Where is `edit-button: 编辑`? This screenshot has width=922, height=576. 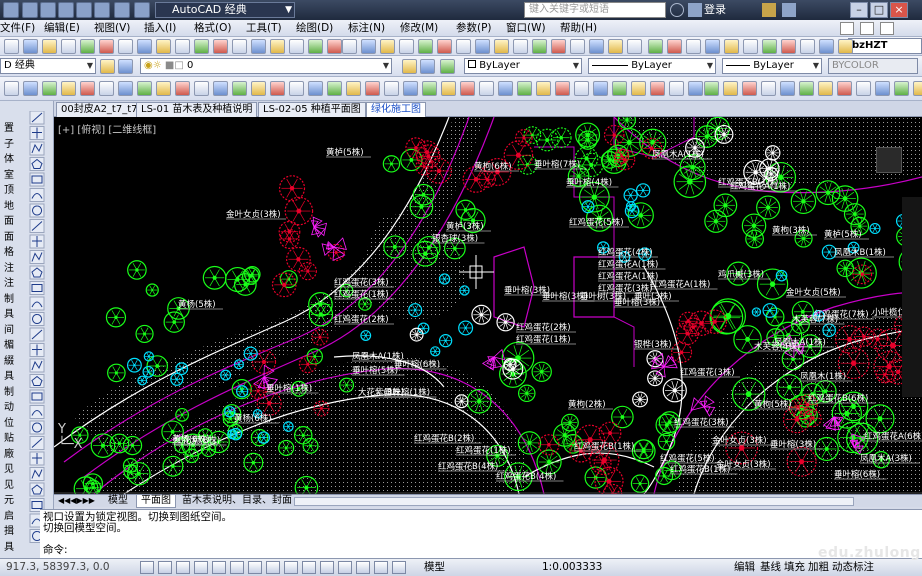
edit-button: 编辑 is located at coordinates (744, 568).